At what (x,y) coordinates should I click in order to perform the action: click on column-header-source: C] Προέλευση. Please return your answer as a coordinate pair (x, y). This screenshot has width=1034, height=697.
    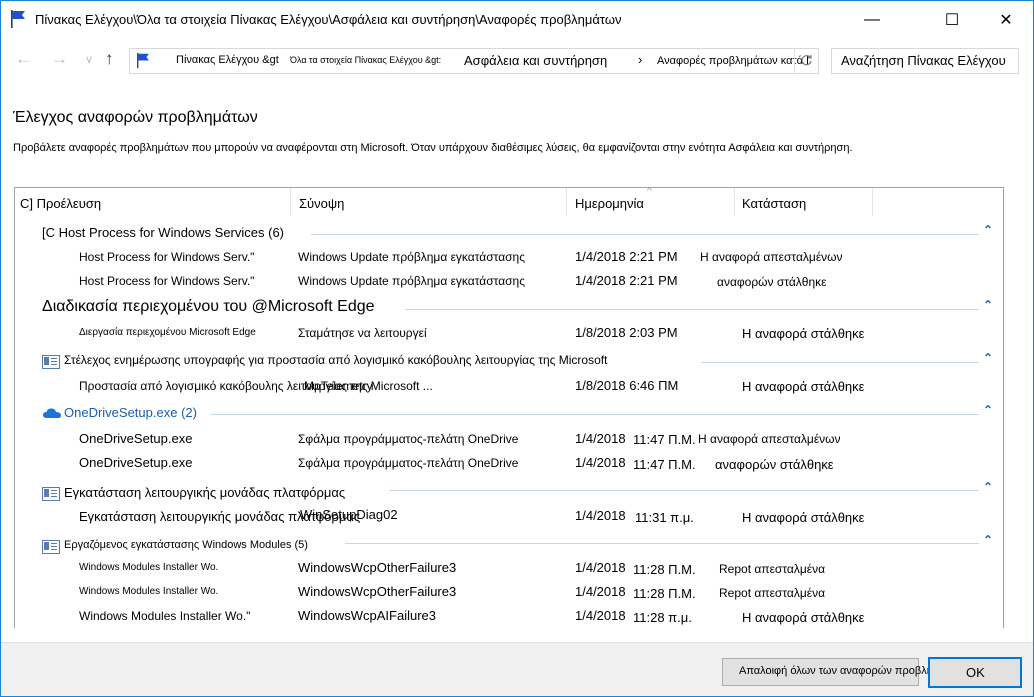
    Looking at the image, I should click on (153, 202).